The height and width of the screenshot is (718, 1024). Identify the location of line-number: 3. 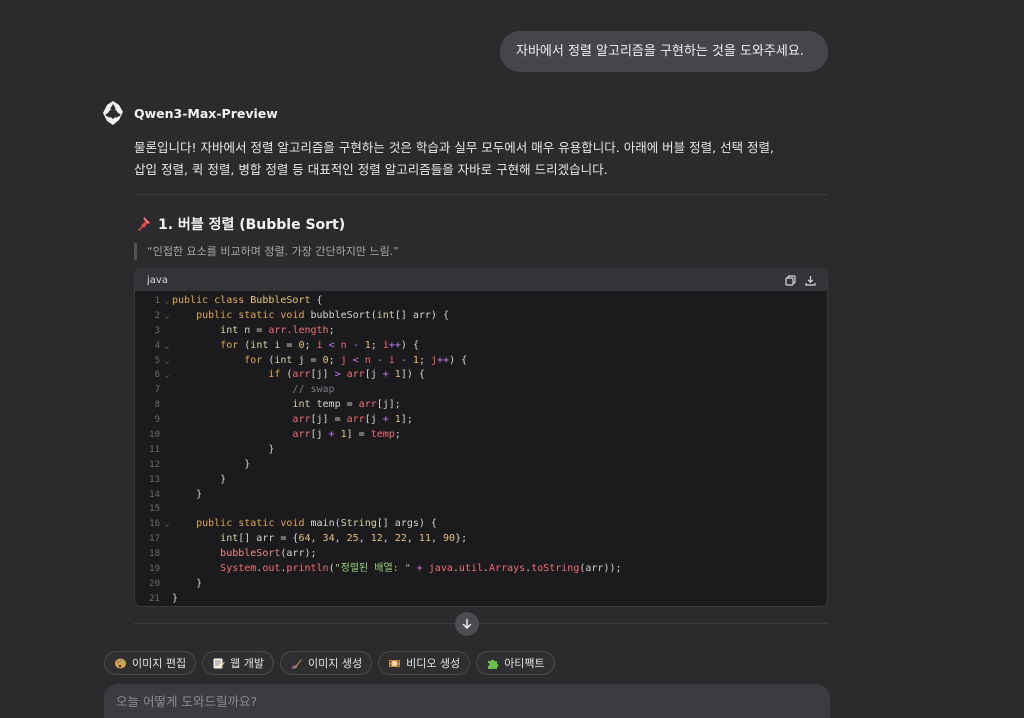
(157, 330).